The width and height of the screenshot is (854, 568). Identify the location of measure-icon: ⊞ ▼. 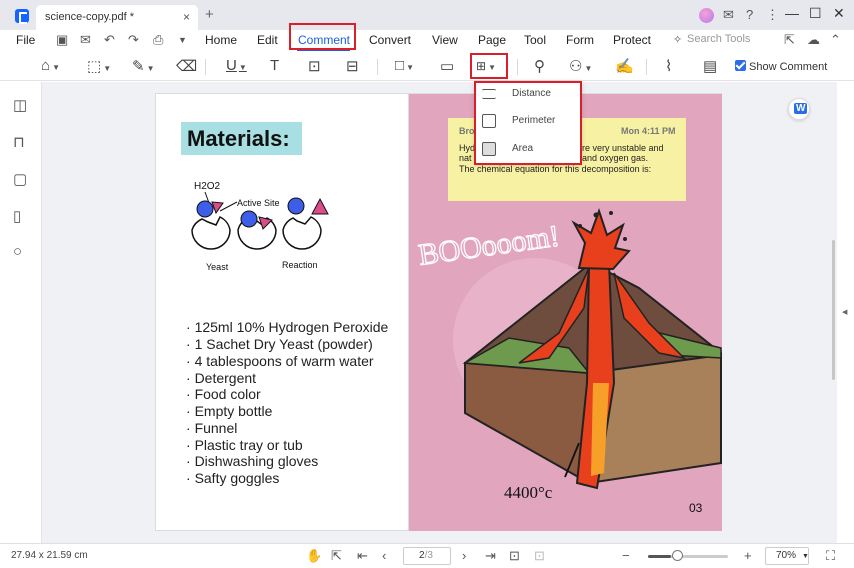
(486, 66).